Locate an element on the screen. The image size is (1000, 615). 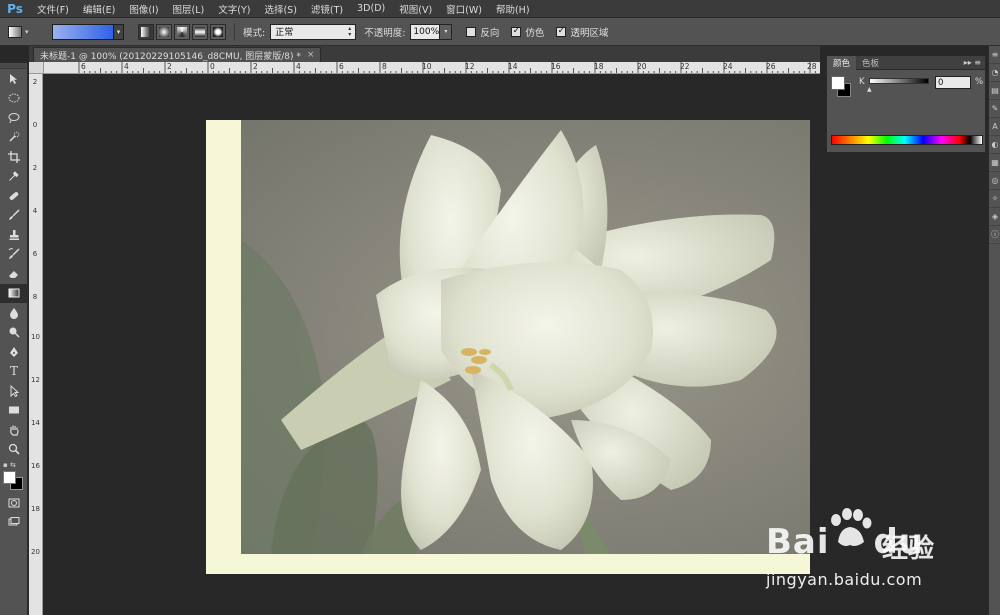
panel-grip: ≡ is located at coordinates (994, 55).